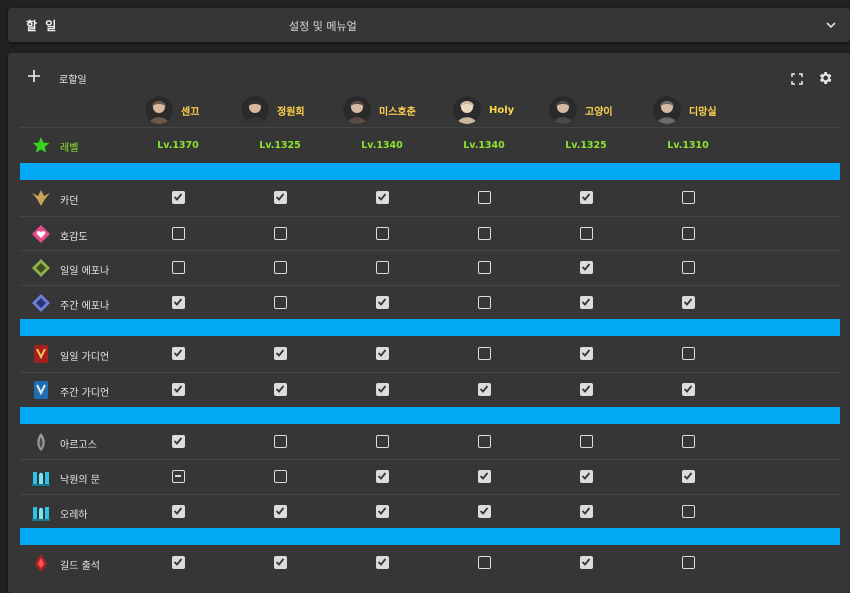 This screenshot has height=593, width=850. What do you see at coordinates (581, 110) in the screenshot?
I see `character-5: 고양이` at bounding box center [581, 110].